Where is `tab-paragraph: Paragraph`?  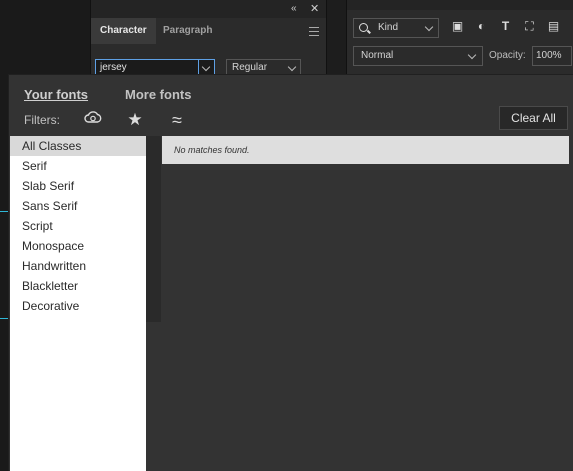 tab-paragraph: Paragraph is located at coordinates (187, 31).